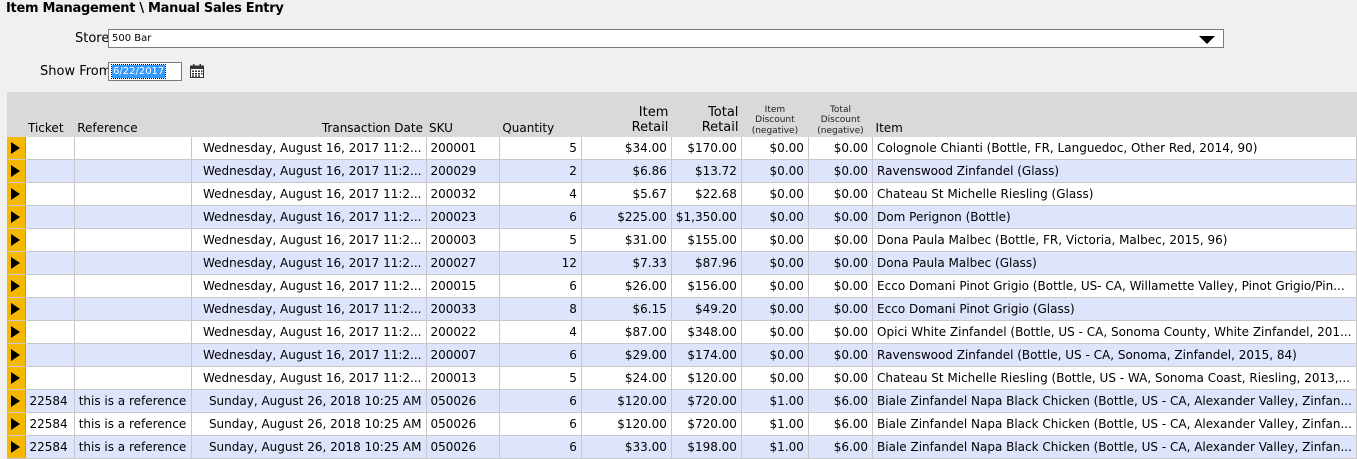 This screenshot has height=459, width=1357. I want to click on col-transaction-date: Transaction Date, so click(308, 114).